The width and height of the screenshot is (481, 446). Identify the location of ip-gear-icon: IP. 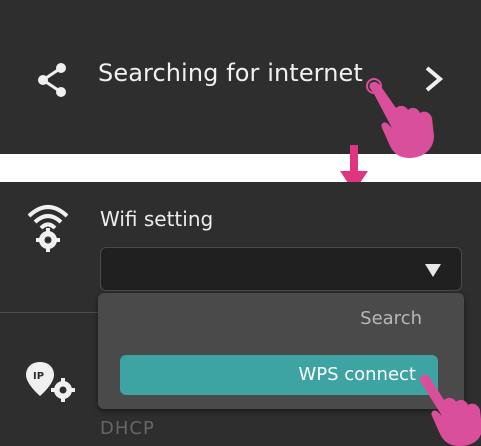
(50, 382).